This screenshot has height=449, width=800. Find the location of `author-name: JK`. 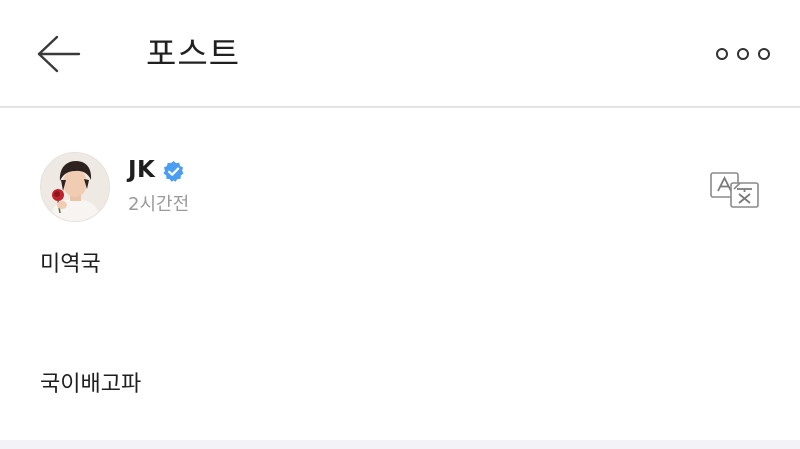

author-name: JK is located at coordinates (141, 170).